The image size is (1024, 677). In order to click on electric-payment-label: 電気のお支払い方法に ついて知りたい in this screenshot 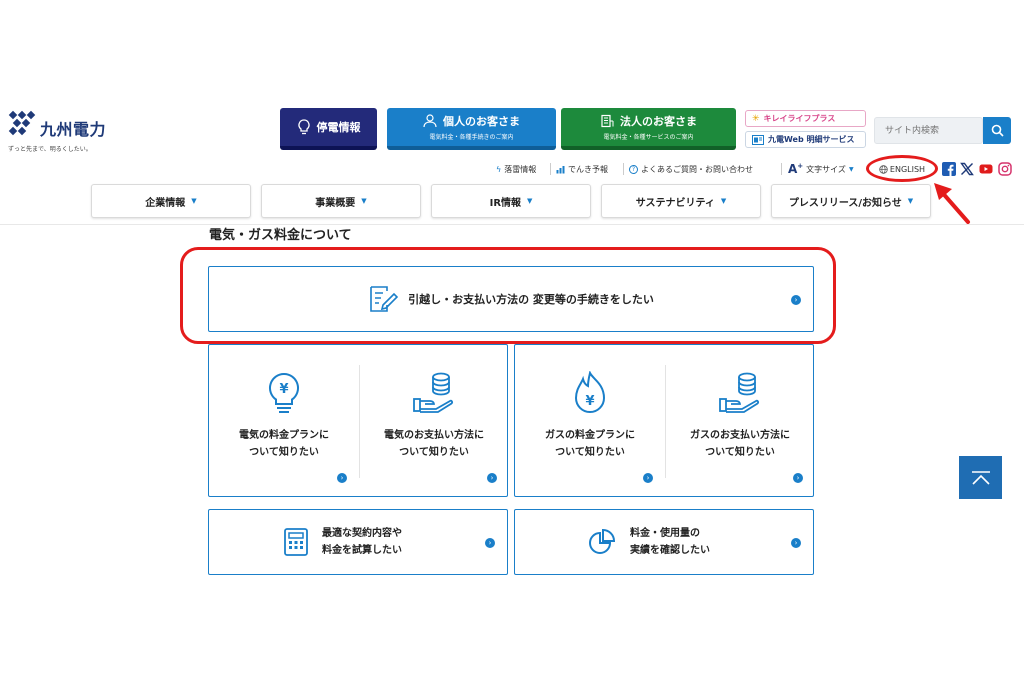, I will do `click(434, 444)`.